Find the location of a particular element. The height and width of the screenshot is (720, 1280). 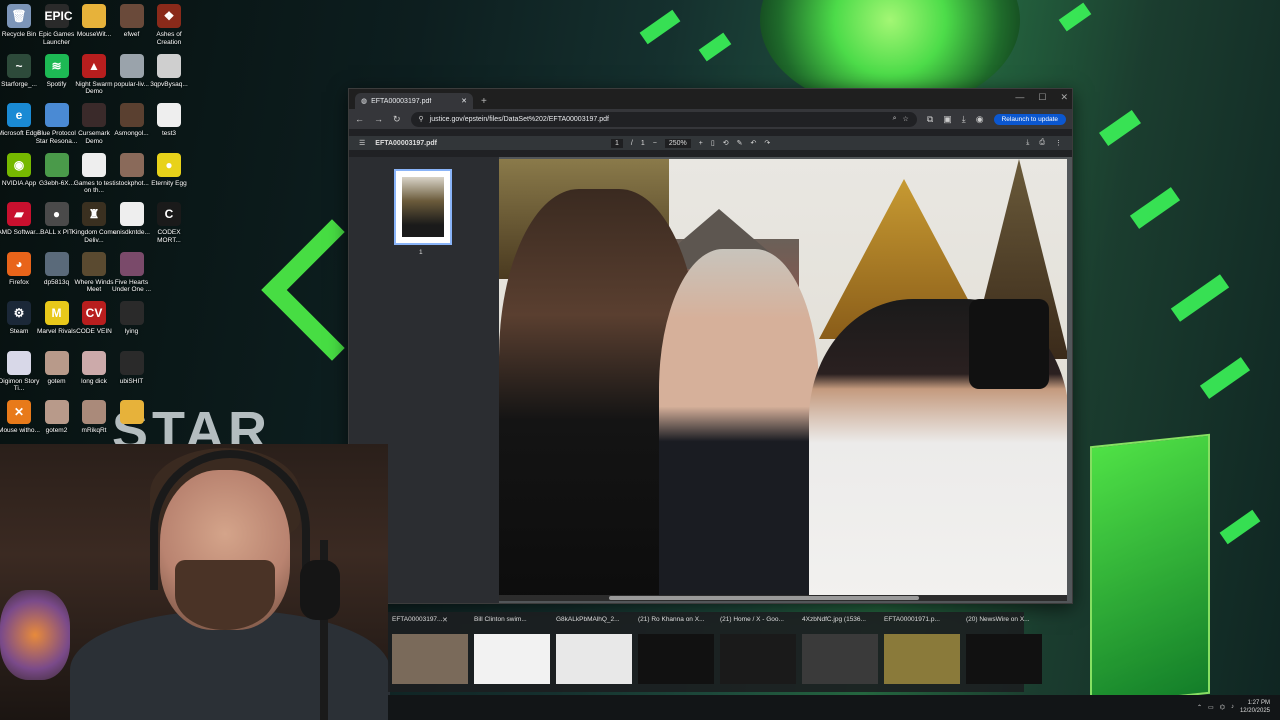

rotate-icon: ⟲ is located at coordinates (726, 143).